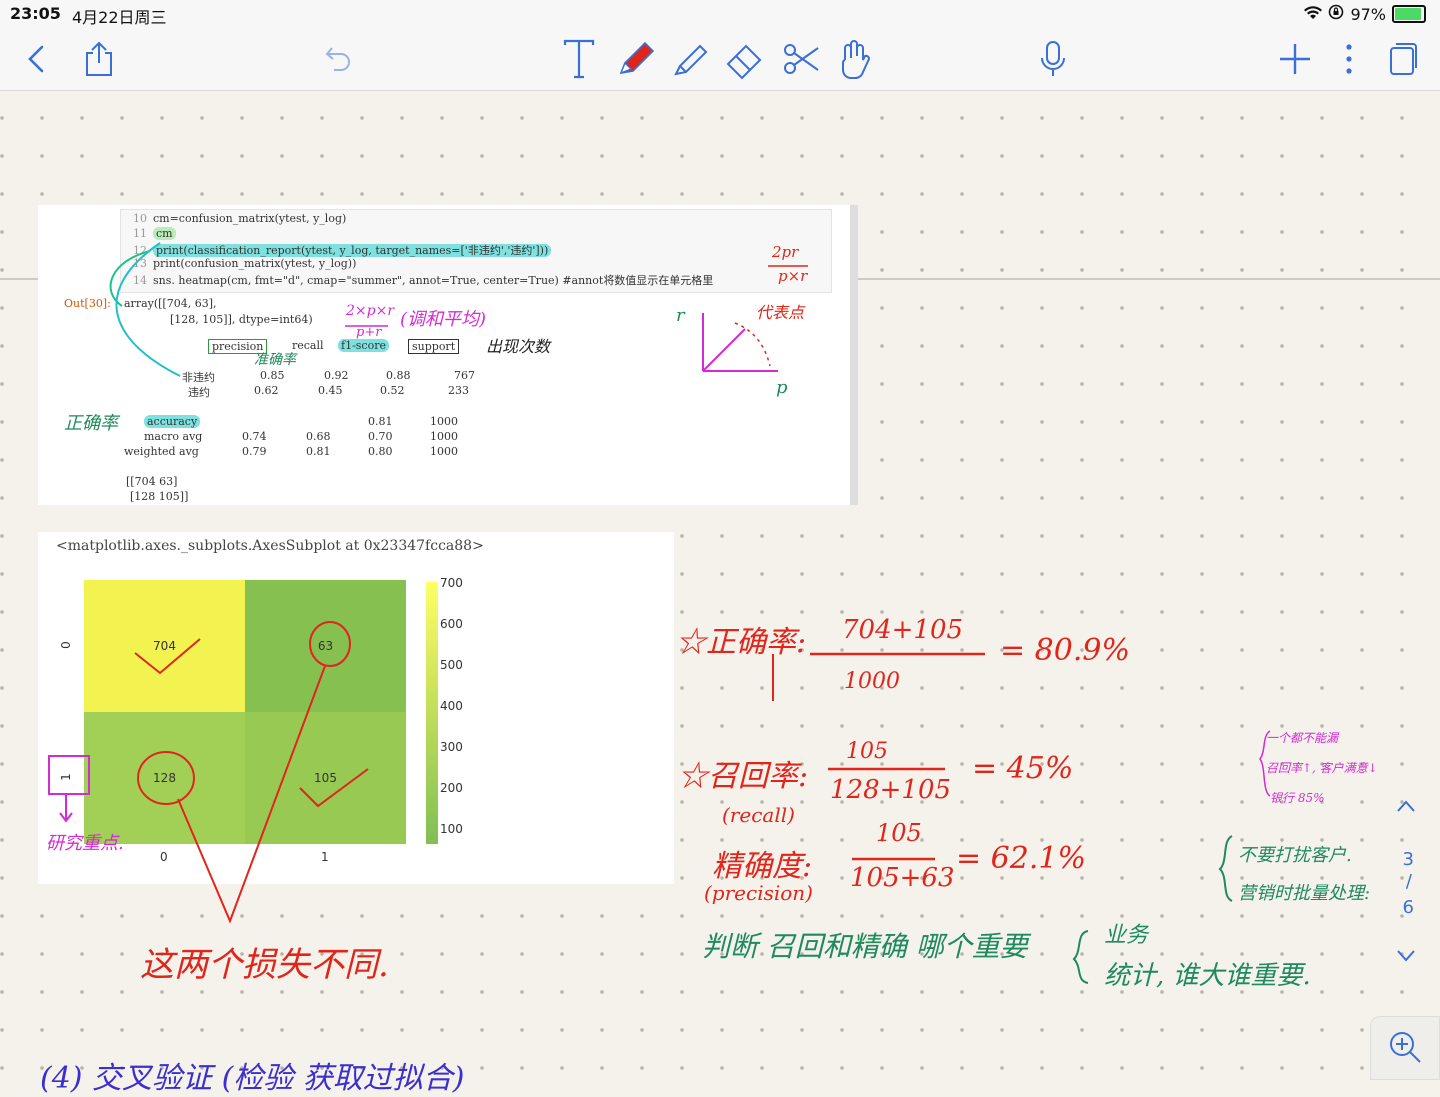 Image resolution: width=1440 pixels, height=1097 pixels. I want to click on note-recall-num: 105, so click(867, 751).